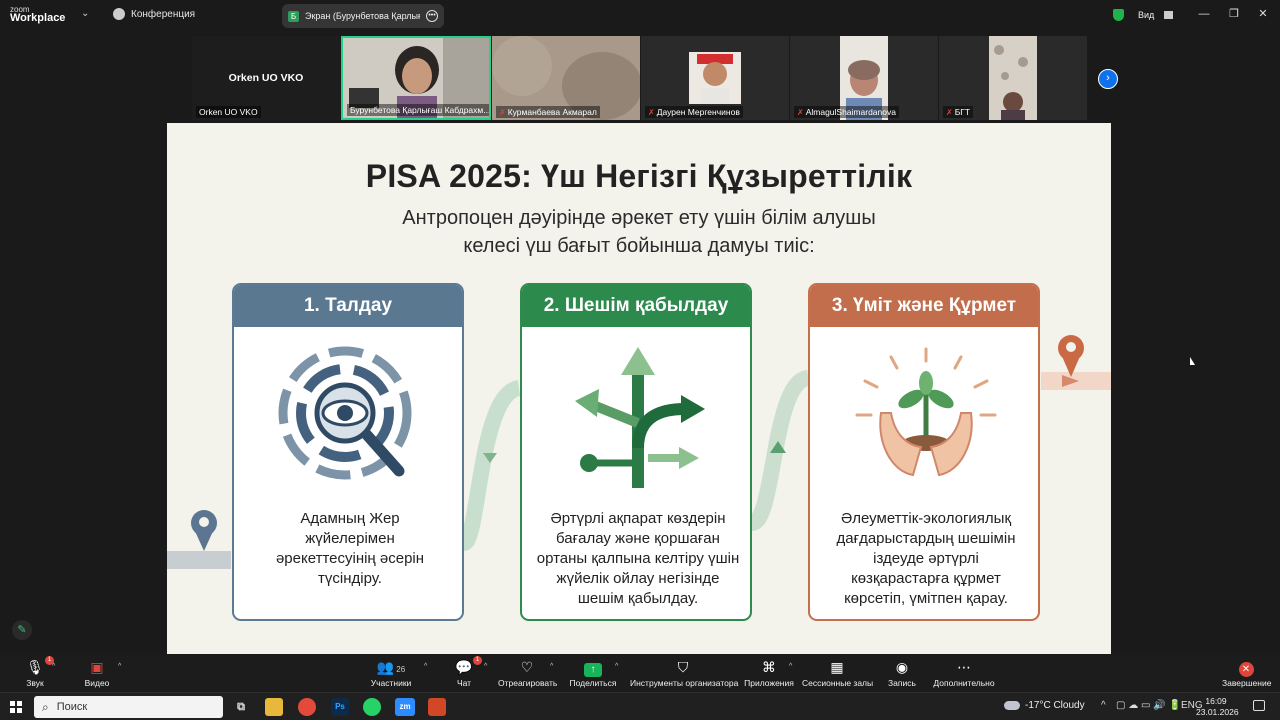  I want to click on chat-button: 💬 1 Чат, so click(467, 672).